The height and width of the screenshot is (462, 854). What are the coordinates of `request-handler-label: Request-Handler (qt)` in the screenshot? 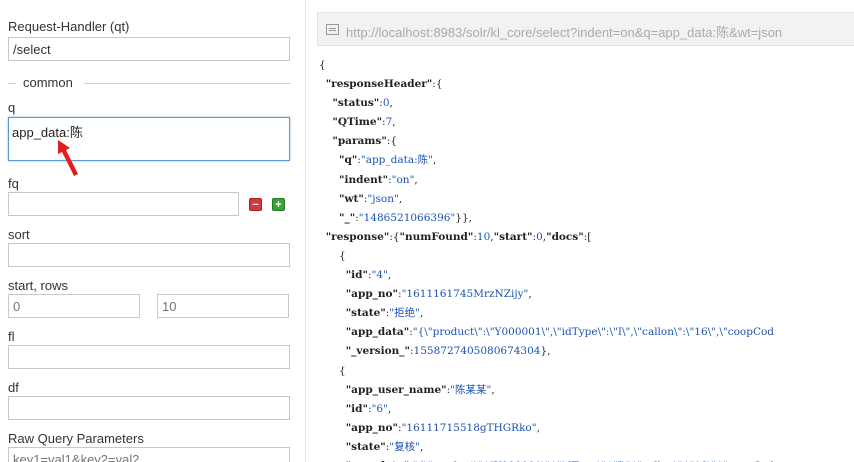 It's located at (69, 26).